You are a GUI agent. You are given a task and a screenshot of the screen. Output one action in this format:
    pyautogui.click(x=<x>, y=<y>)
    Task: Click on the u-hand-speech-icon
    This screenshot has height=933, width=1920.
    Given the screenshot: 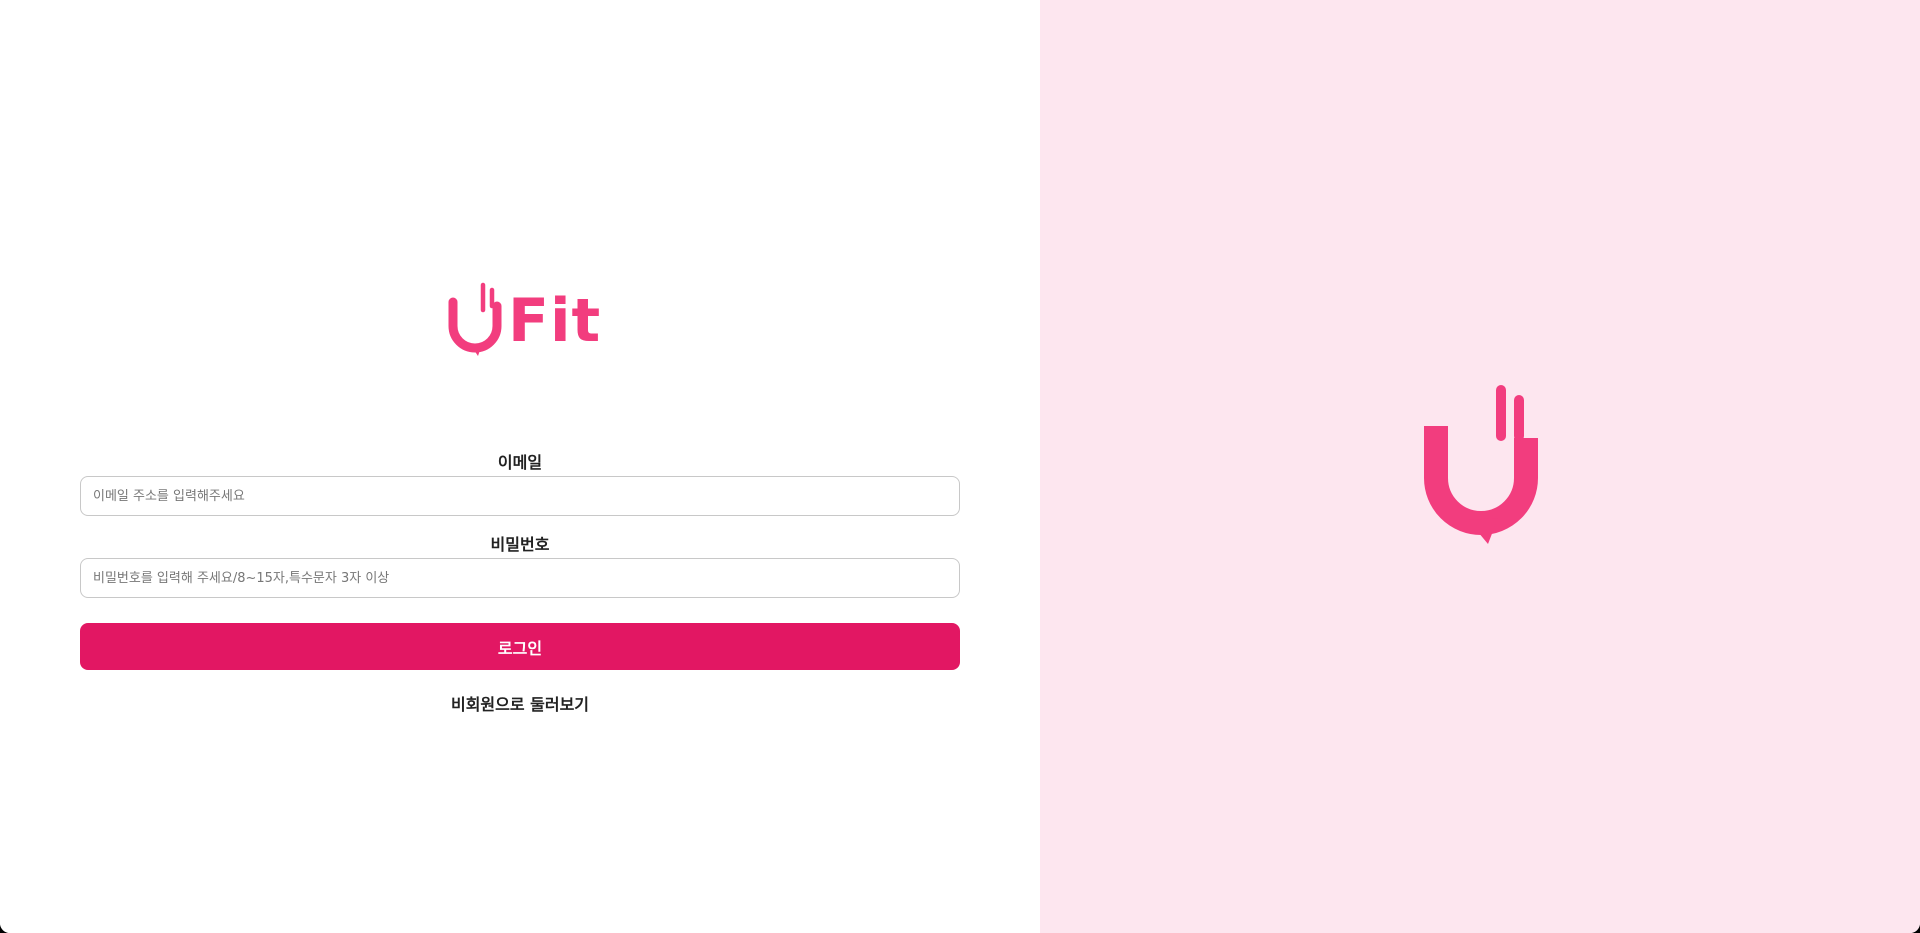 What is the action you would take?
    pyautogui.click(x=475, y=319)
    